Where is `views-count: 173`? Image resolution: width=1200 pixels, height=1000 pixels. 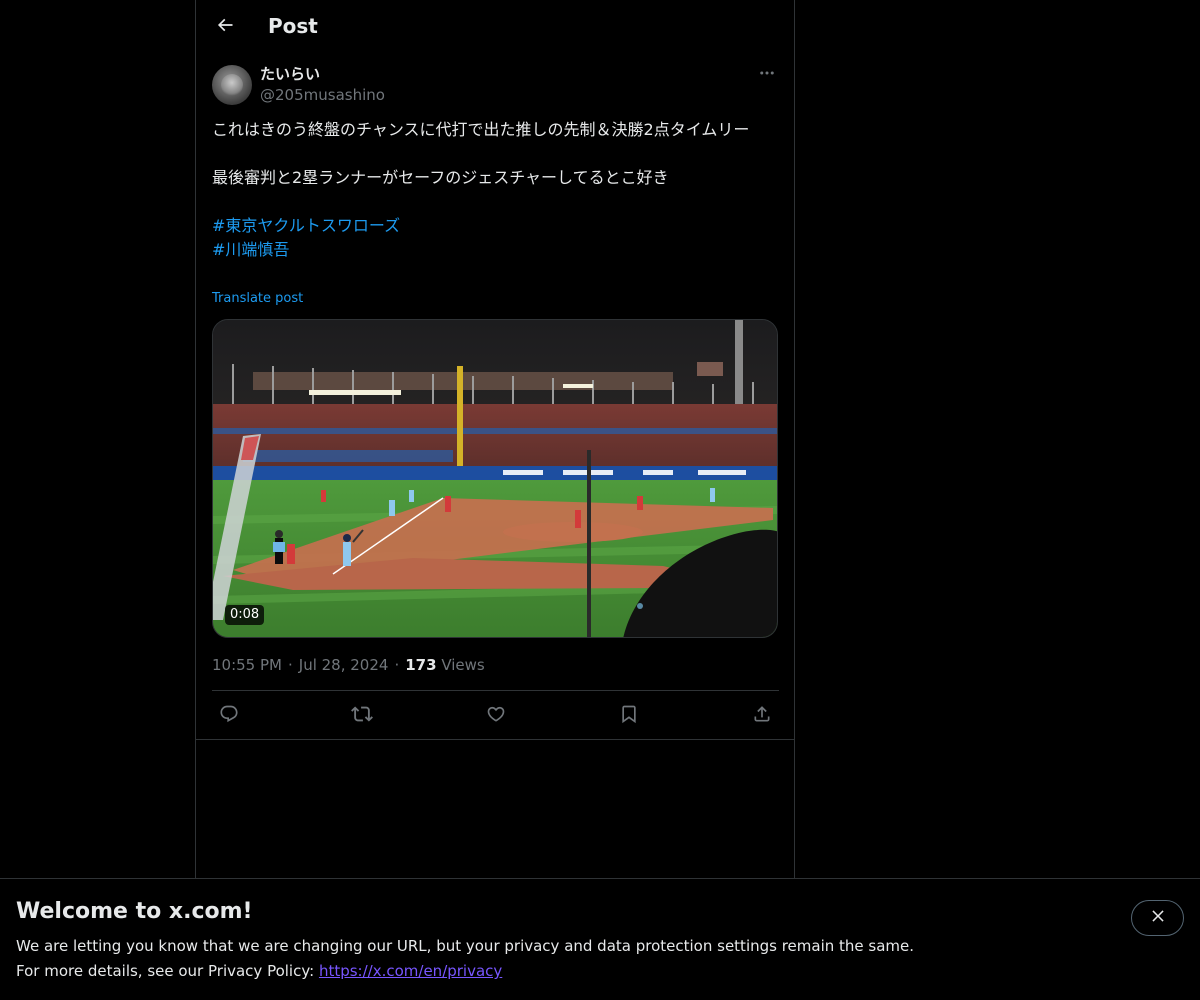
views-count: 173 is located at coordinates (421, 665).